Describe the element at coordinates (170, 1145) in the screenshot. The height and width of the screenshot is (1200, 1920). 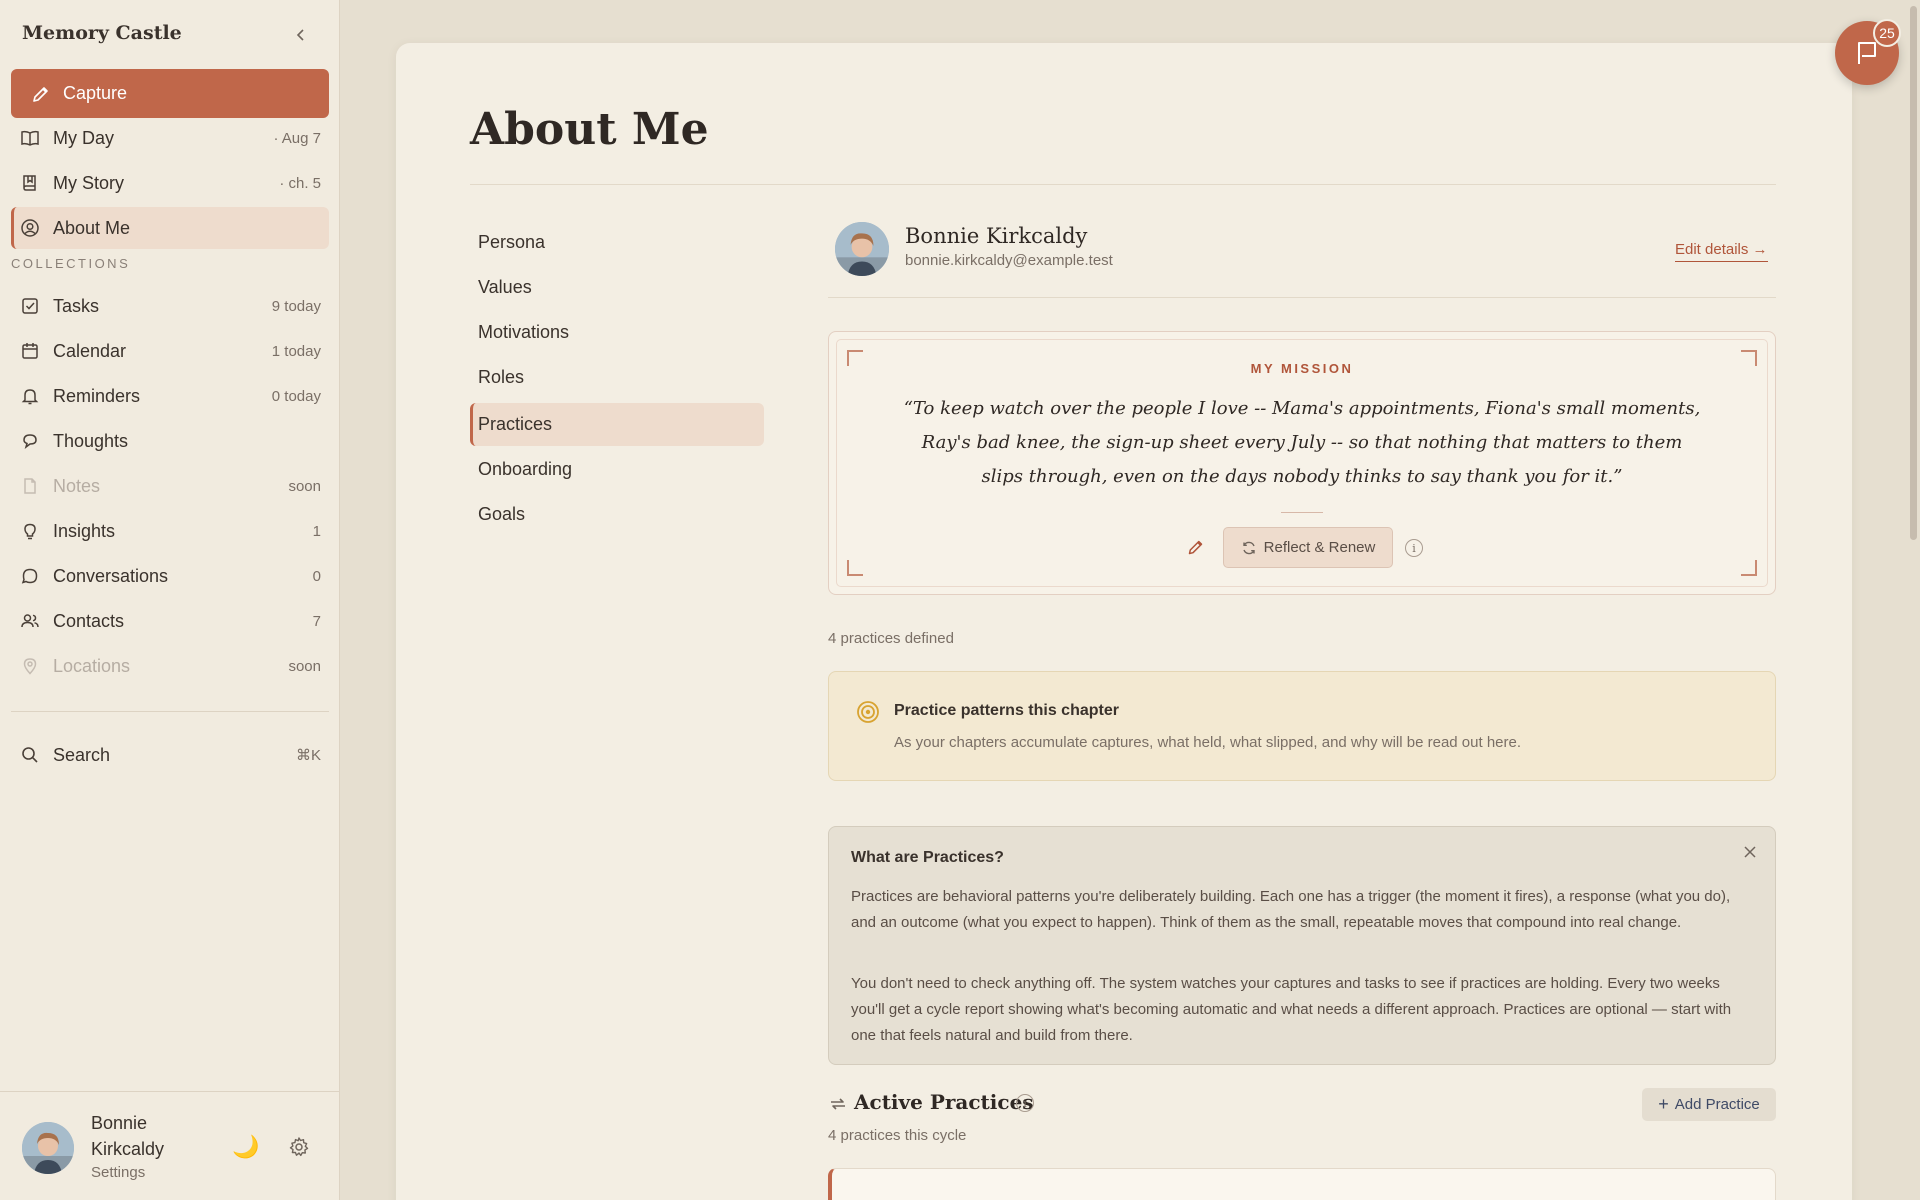
I see `user-profile-block: Bonnie Kirkcaldy Settings 🌙` at that location.